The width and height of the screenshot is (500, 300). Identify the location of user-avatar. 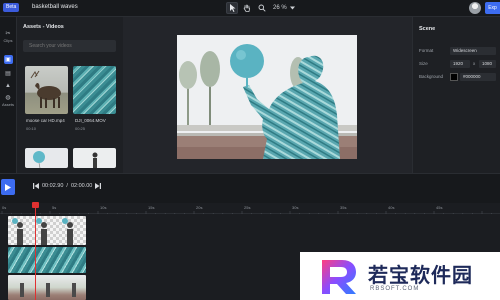
(475, 8).